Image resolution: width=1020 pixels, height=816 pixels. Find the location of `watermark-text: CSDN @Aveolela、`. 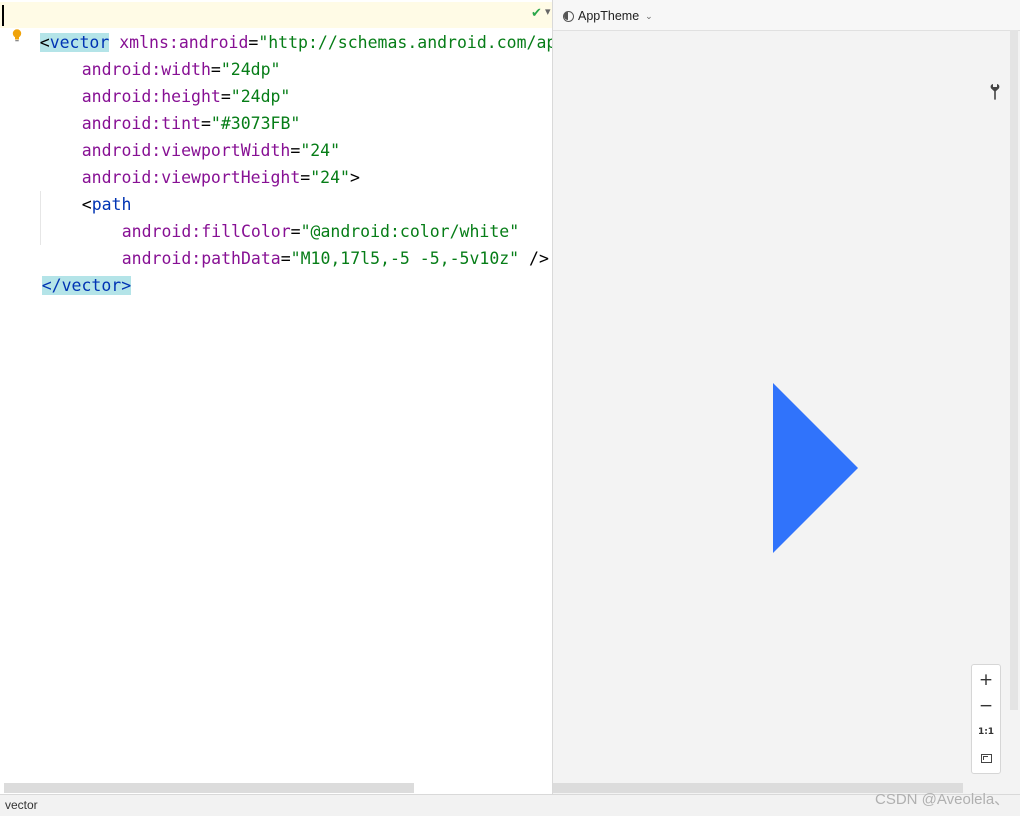

watermark-text: CSDN @Aveolela、 is located at coordinates (942, 799).